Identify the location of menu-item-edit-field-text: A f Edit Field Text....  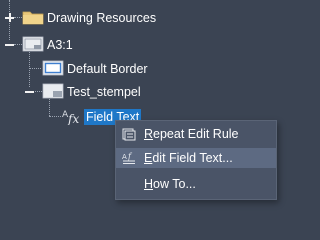
(196, 158).